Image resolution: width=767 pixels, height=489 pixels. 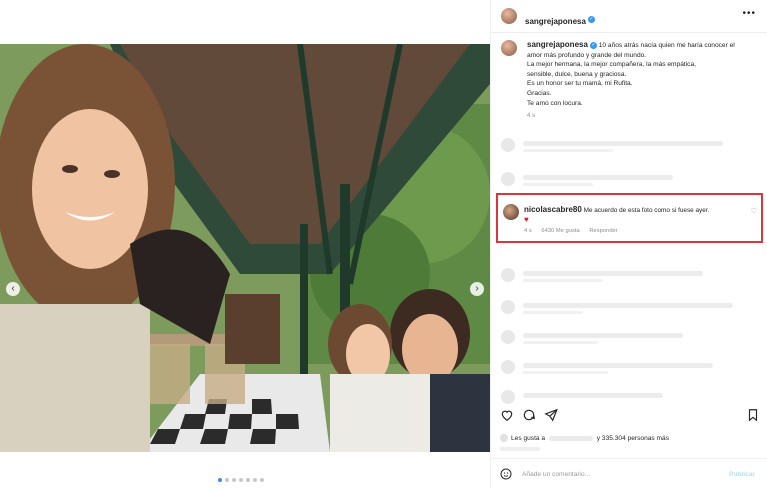 I want to click on carousel-dots, so click(x=241, y=480).